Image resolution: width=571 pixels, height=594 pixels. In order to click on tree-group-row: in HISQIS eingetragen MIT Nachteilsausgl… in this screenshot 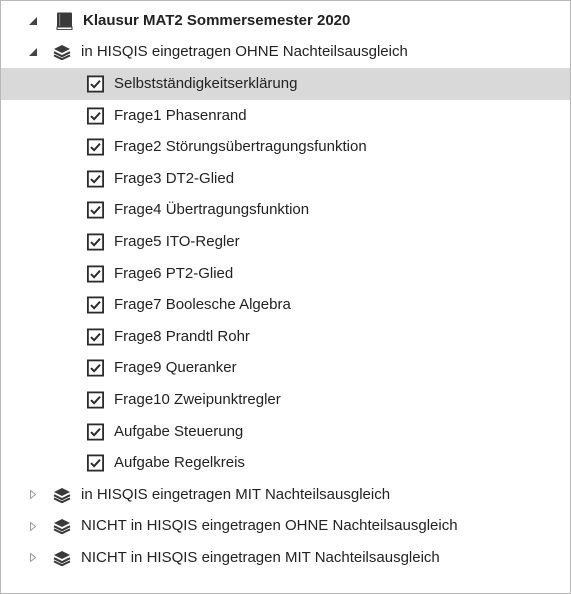, I will do `click(285, 495)`.